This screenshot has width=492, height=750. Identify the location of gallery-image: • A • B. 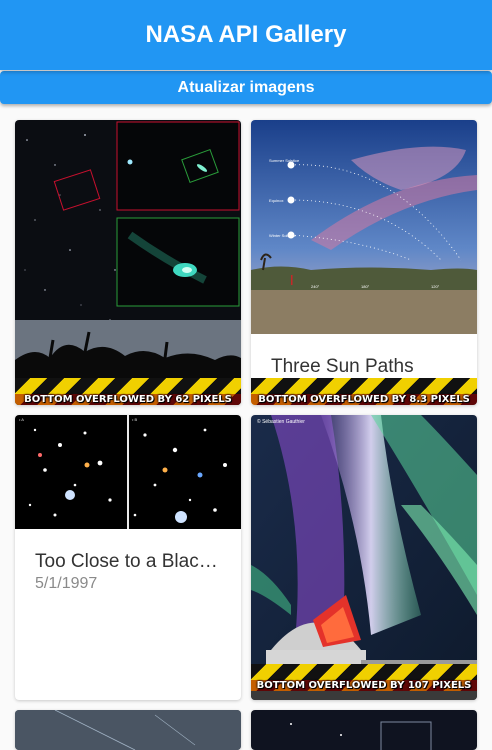
(128, 472).